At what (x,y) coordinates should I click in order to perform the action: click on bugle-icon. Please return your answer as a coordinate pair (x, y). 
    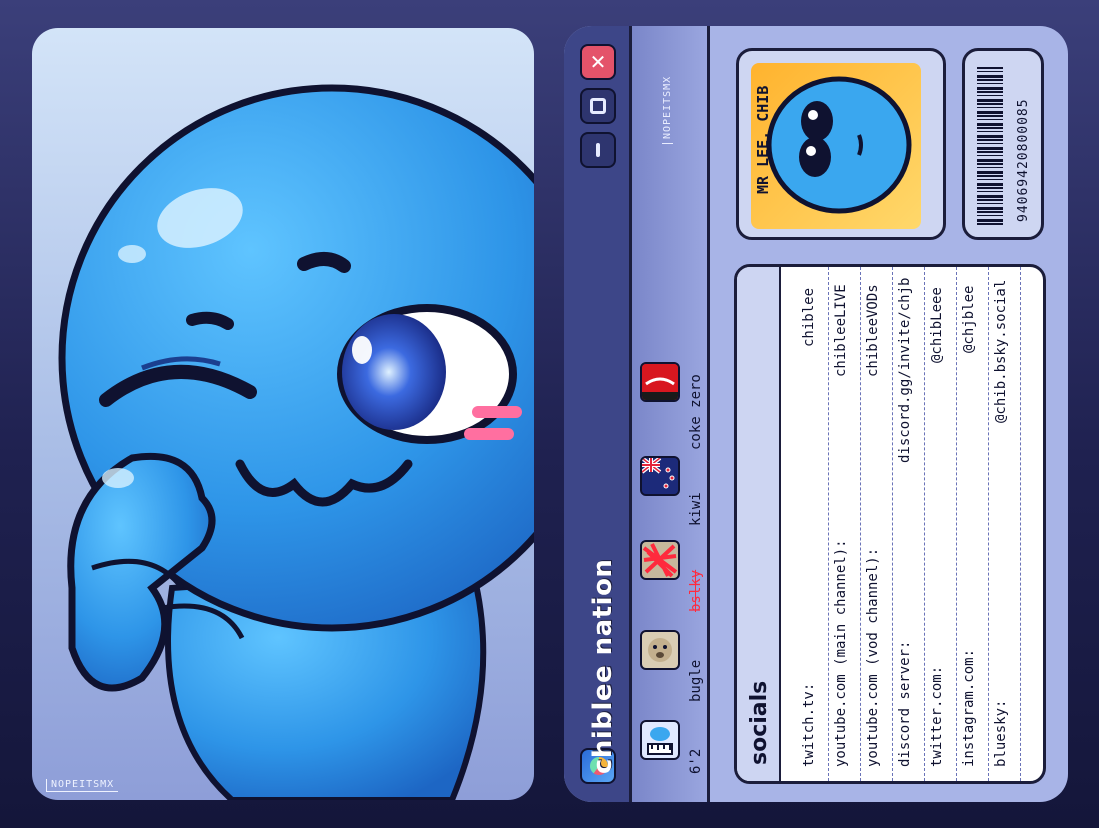
    Looking at the image, I should click on (660, 650).